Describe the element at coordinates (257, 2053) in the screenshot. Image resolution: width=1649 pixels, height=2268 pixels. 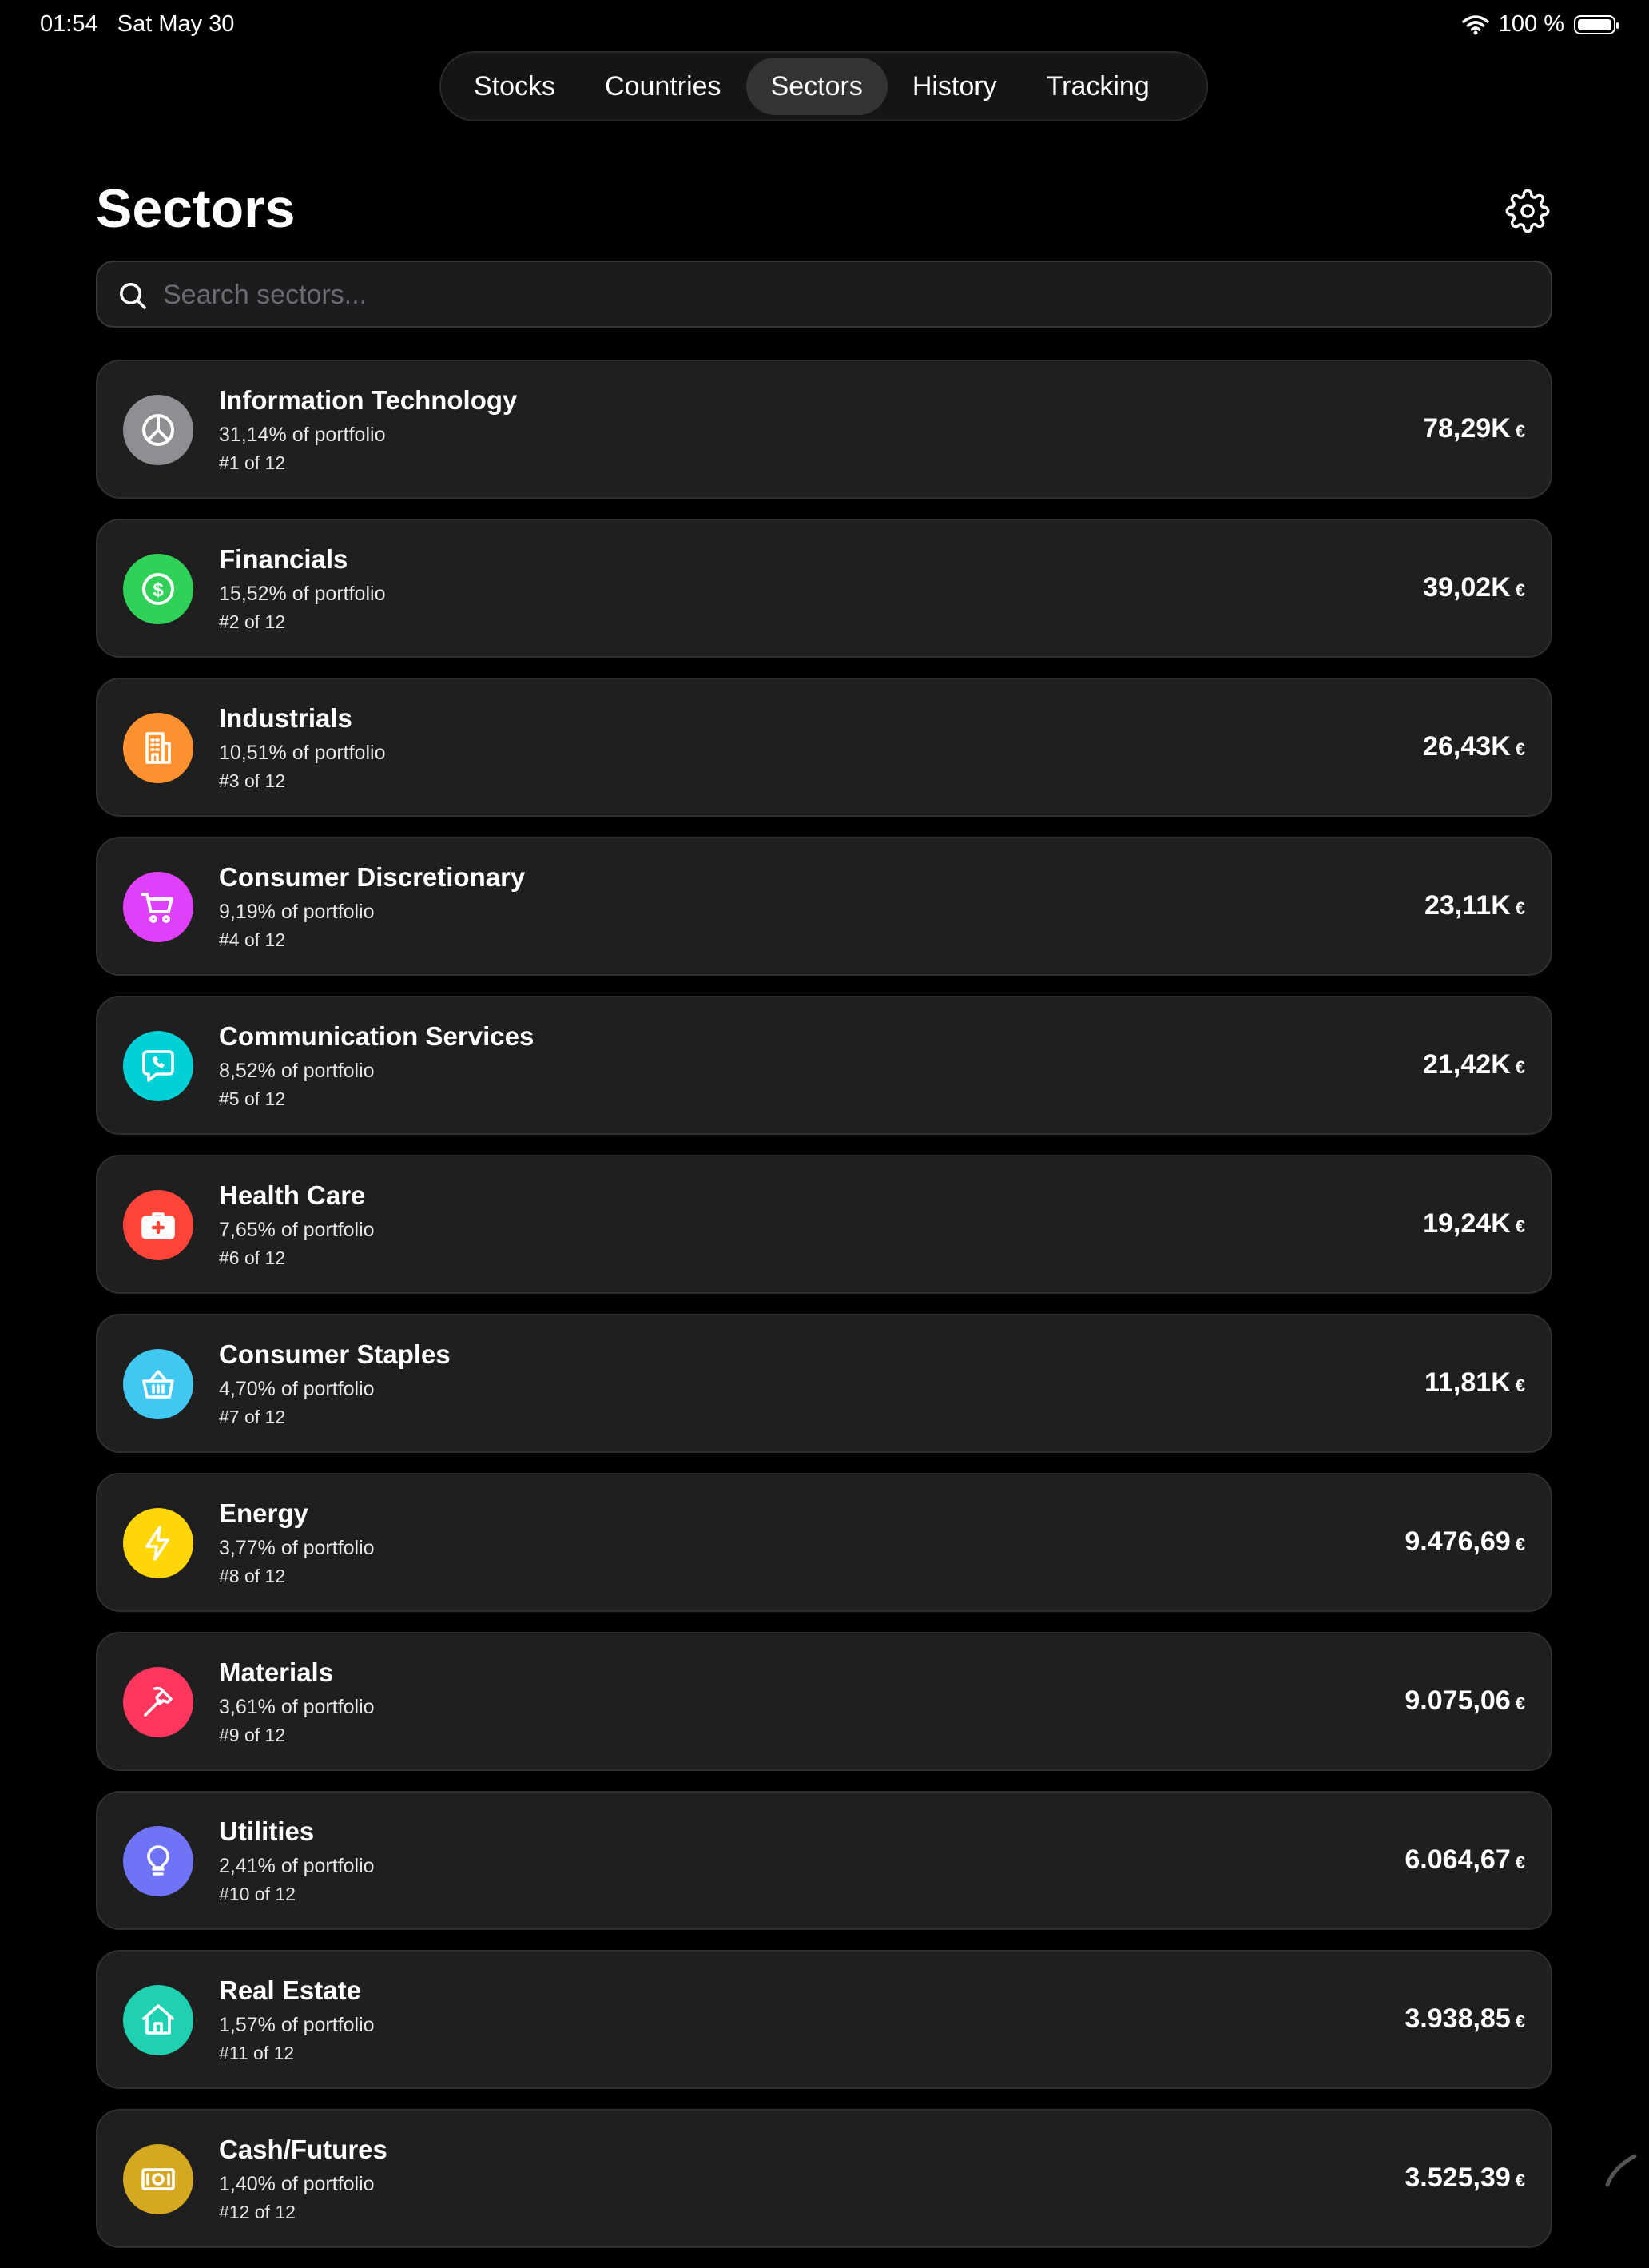
I see `sector-rank: #11 of 12` at that location.